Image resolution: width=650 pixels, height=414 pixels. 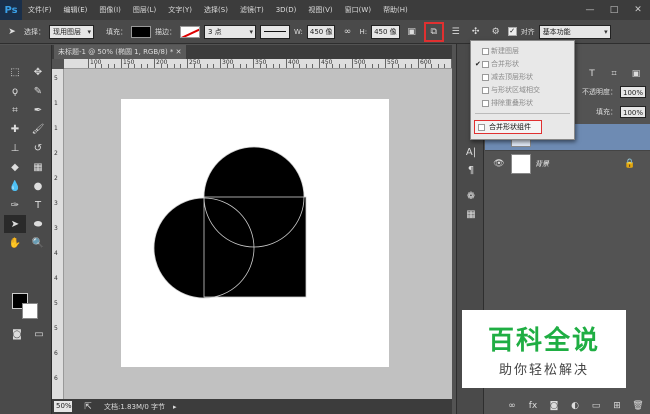 What do you see at coordinates (15, 129) in the screenshot?
I see `healing-tool-icon: ✚` at bounding box center [15, 129].